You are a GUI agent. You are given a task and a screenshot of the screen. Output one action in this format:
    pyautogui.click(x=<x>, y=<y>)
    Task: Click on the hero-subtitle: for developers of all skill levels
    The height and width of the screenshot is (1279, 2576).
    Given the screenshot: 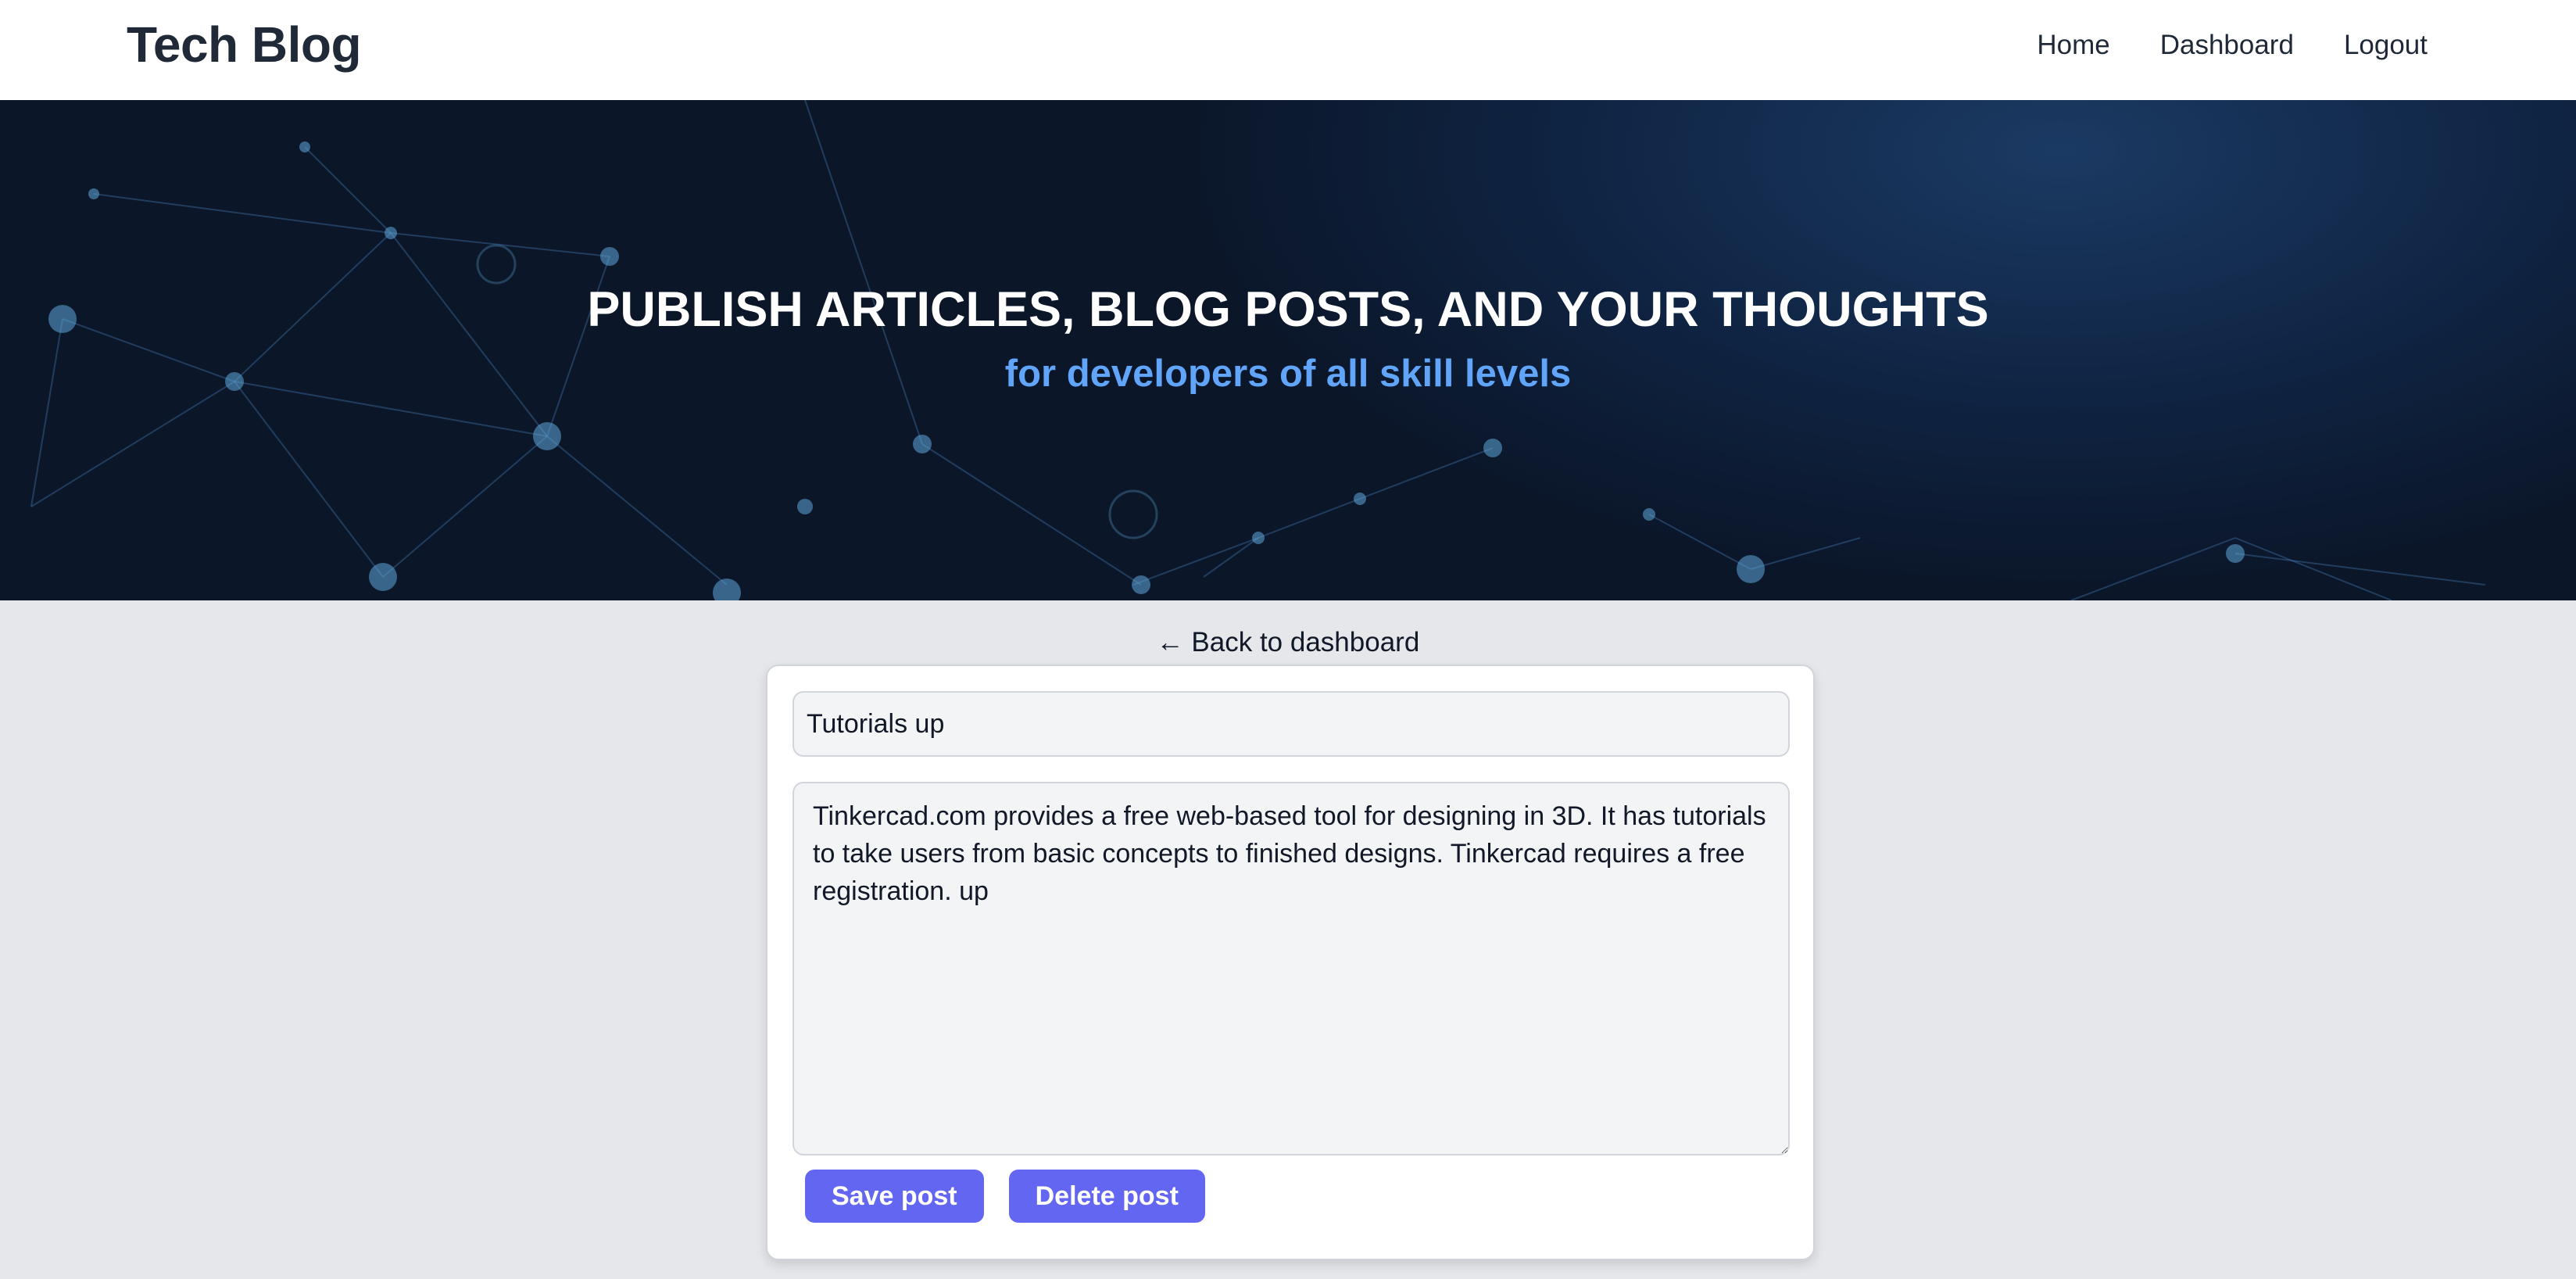 What is the action you would take?
    pyautogui.click(x=1288, y=374)
    